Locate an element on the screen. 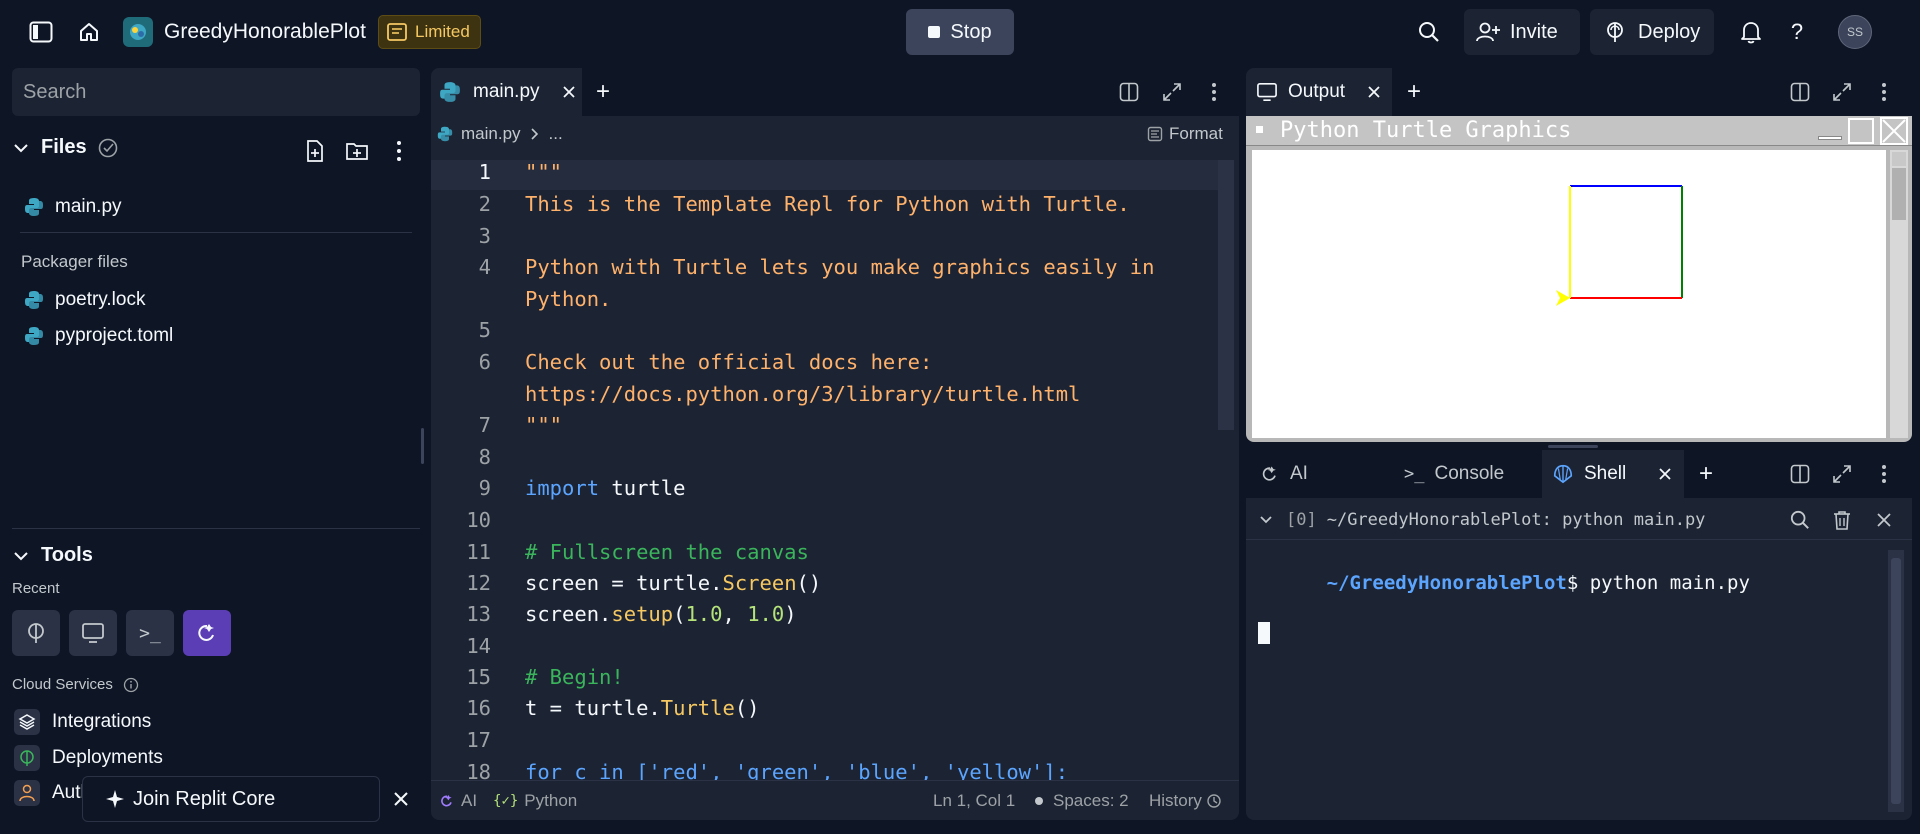 This screenshot has height=834, width=1920. minimize-icon is located at coordinates (1830, 138).